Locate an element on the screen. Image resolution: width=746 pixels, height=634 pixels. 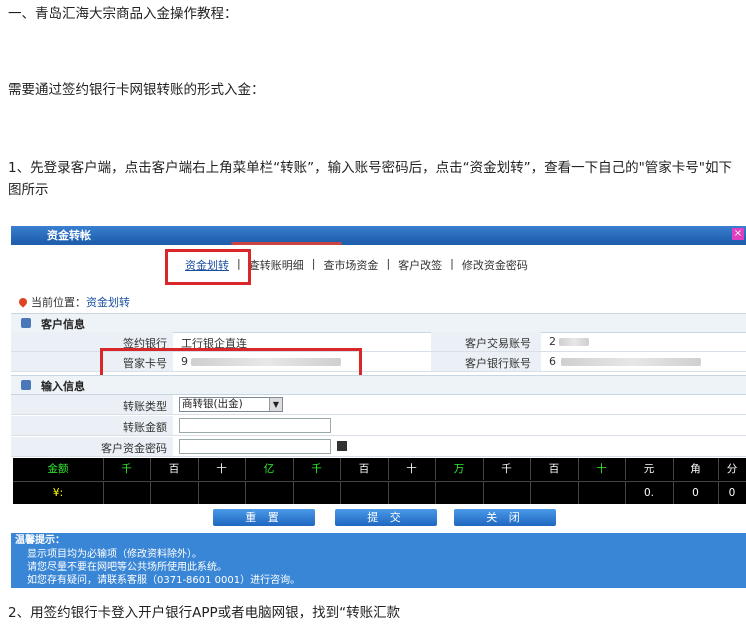
window-title: 资金转帐 is located at coordinates (69, 235).